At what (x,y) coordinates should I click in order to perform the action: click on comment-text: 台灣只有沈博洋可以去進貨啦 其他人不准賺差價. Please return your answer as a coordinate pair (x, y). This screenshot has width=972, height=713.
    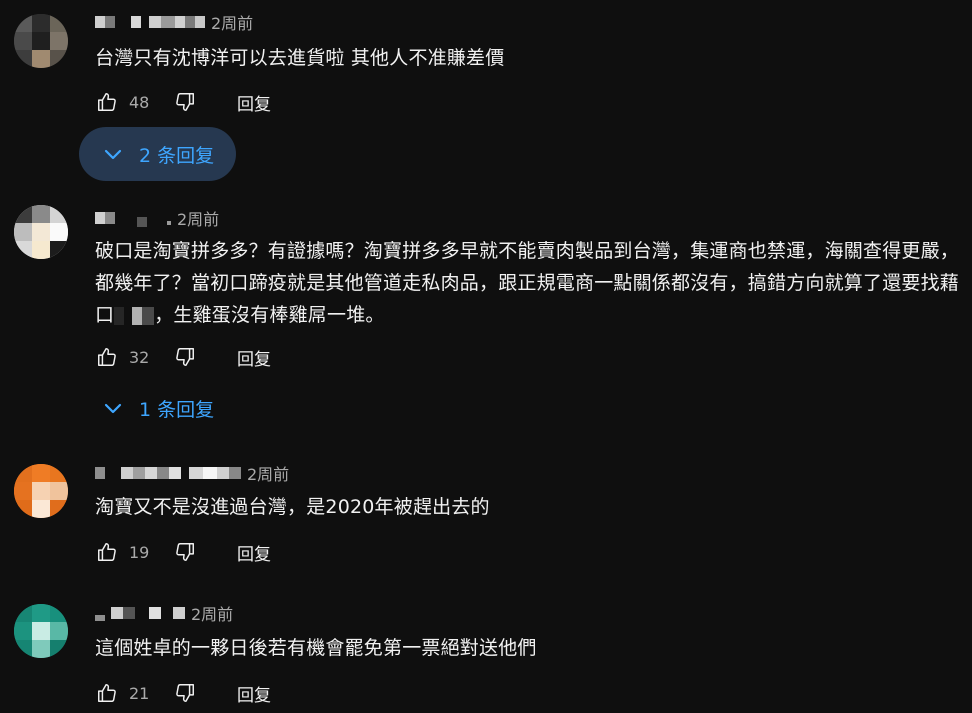
    Looking at the image, I should click on (300, 58).